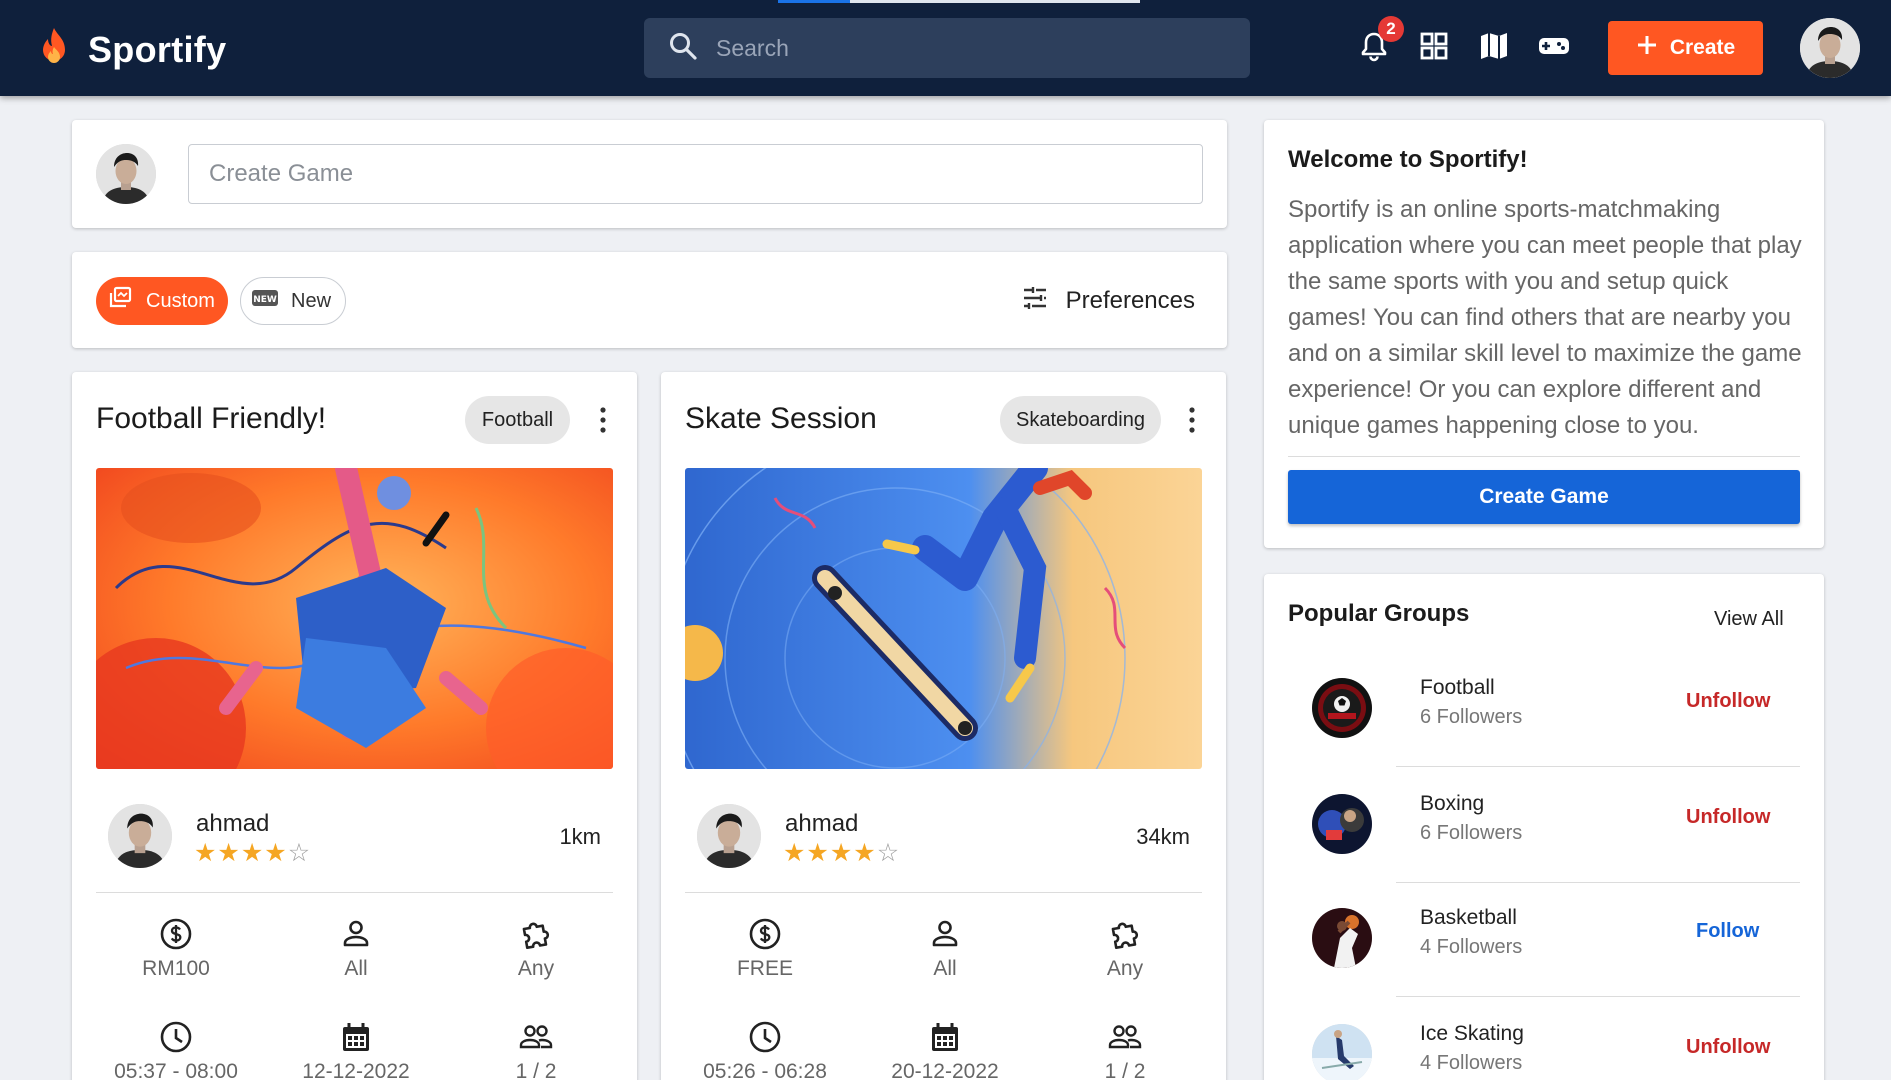 This screenshot has width=1891, height=1080. I want to click on distance: 34km, so click(1163, 836).